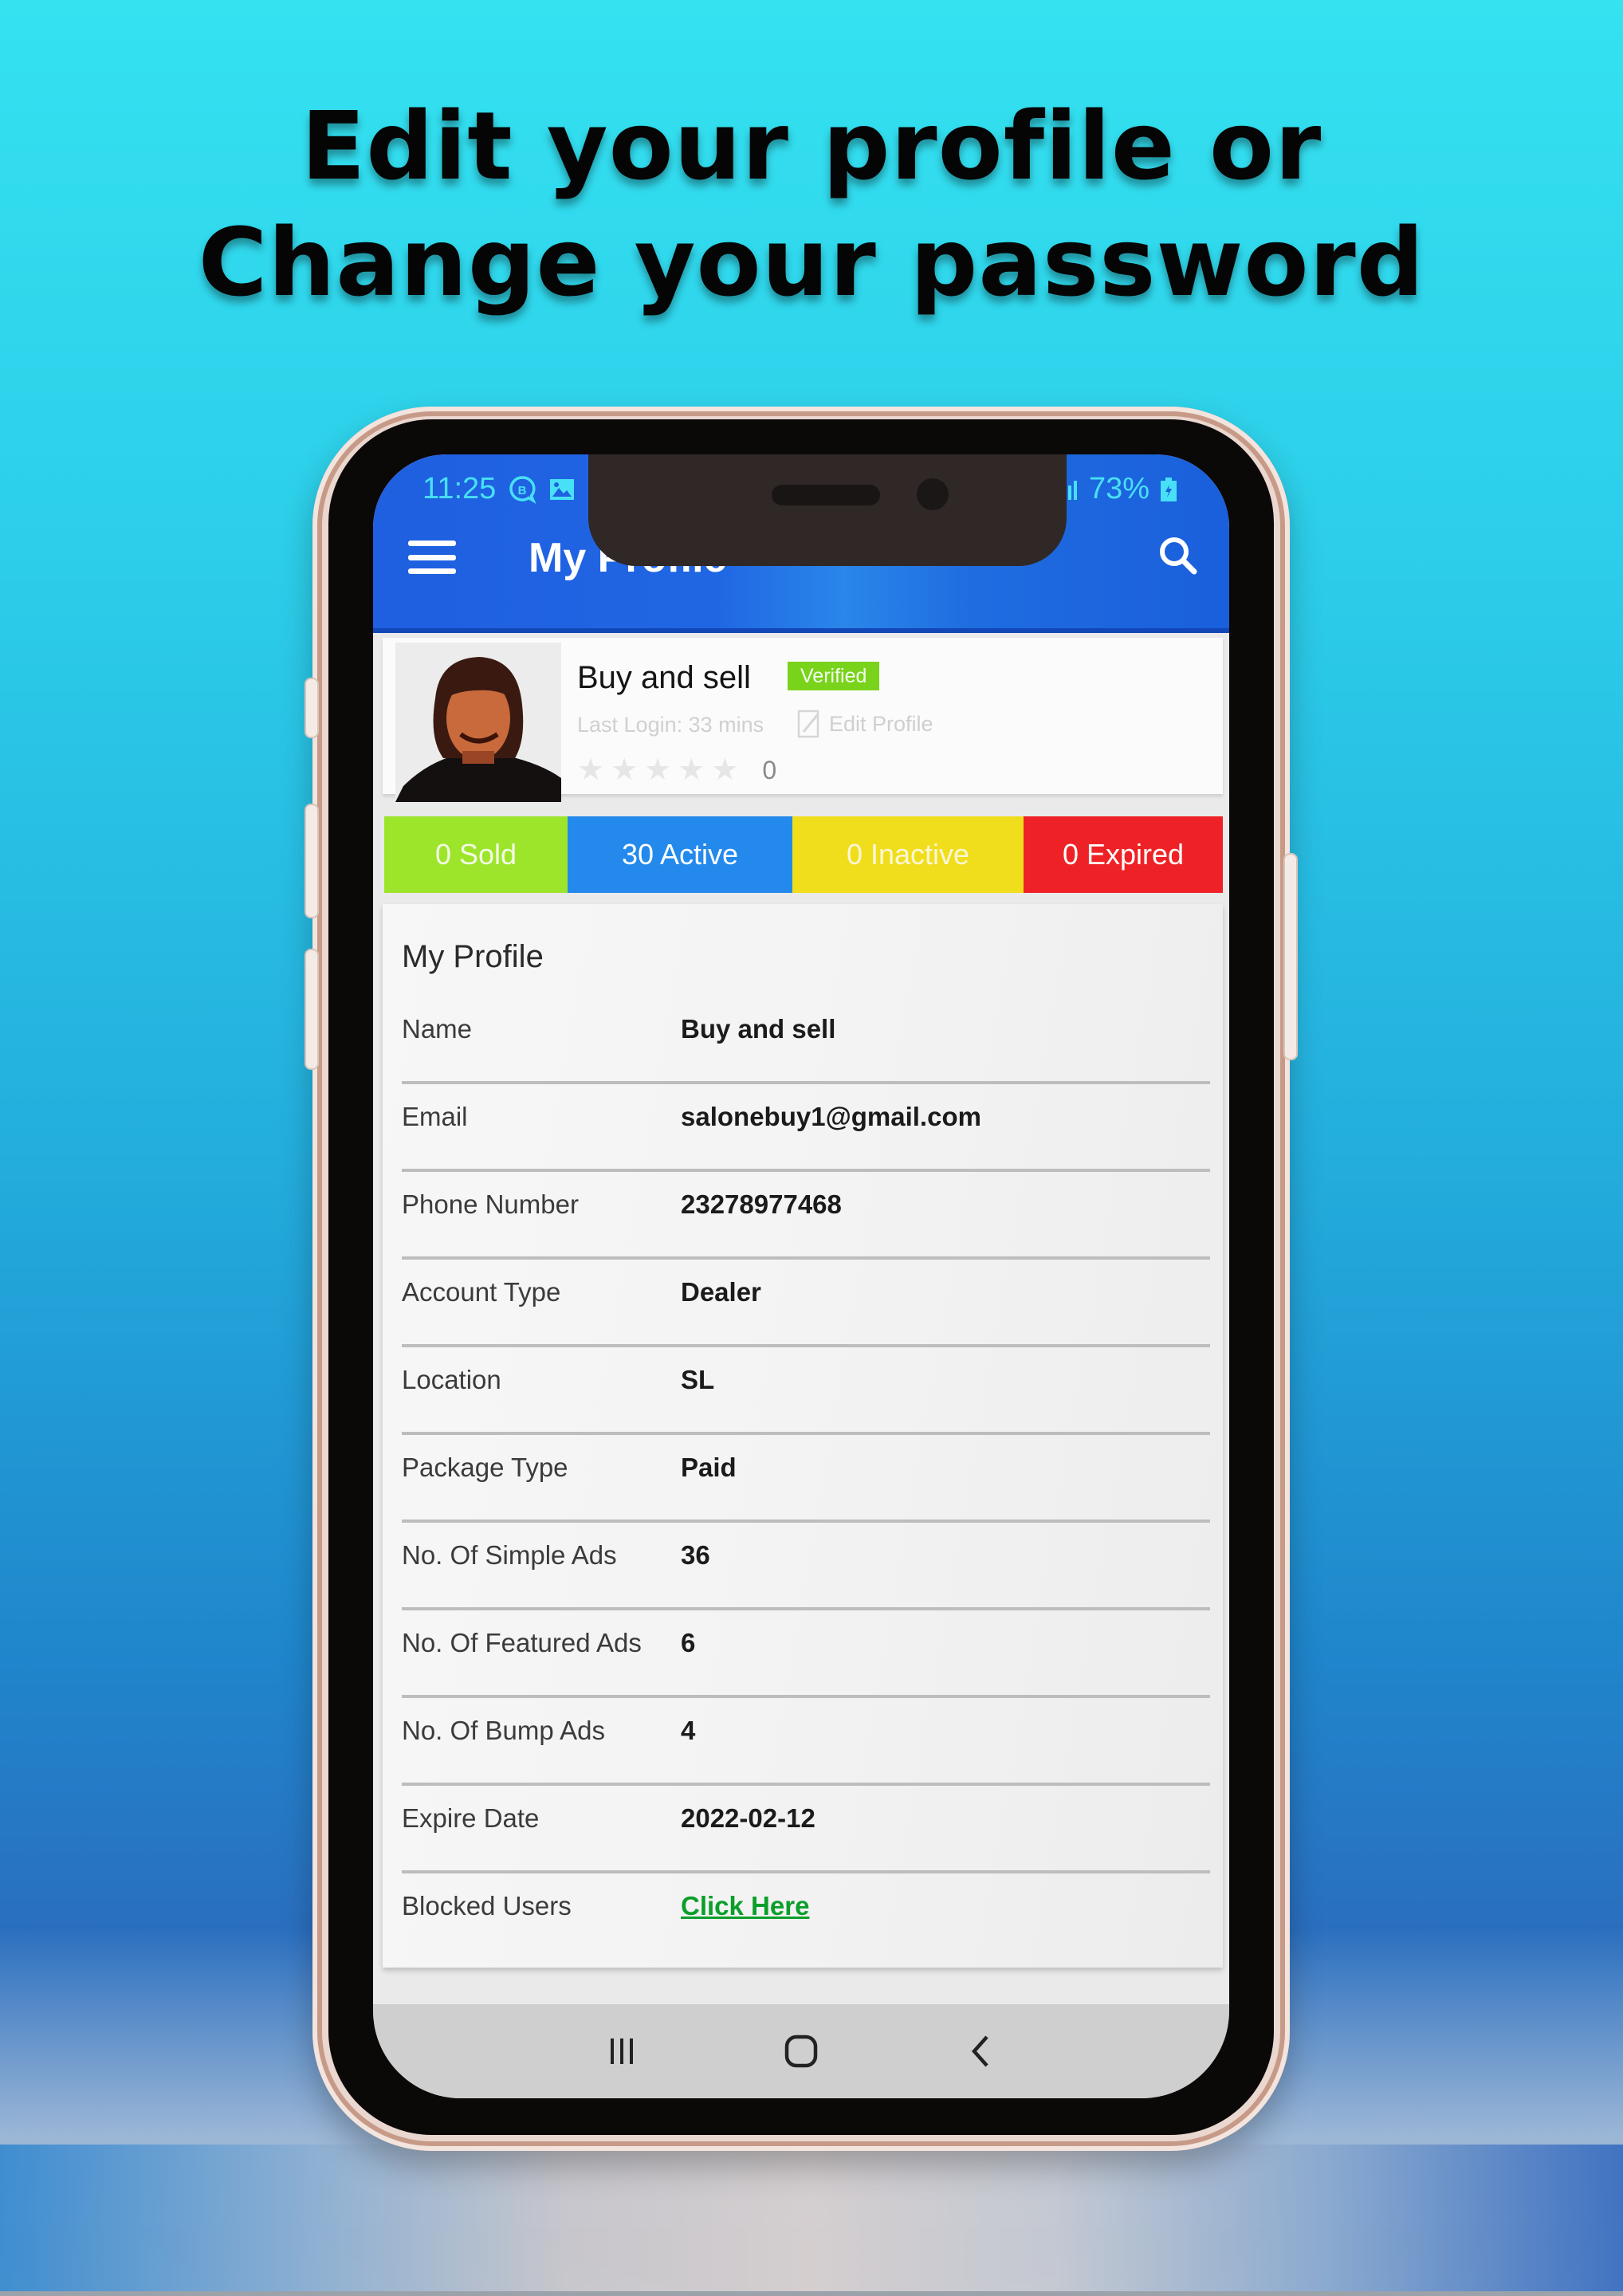 The image size is (1623, 2296). Describe the element at coordinates (471, 1818) in the screenshot. I see `row-label: Expire Date` at that location.